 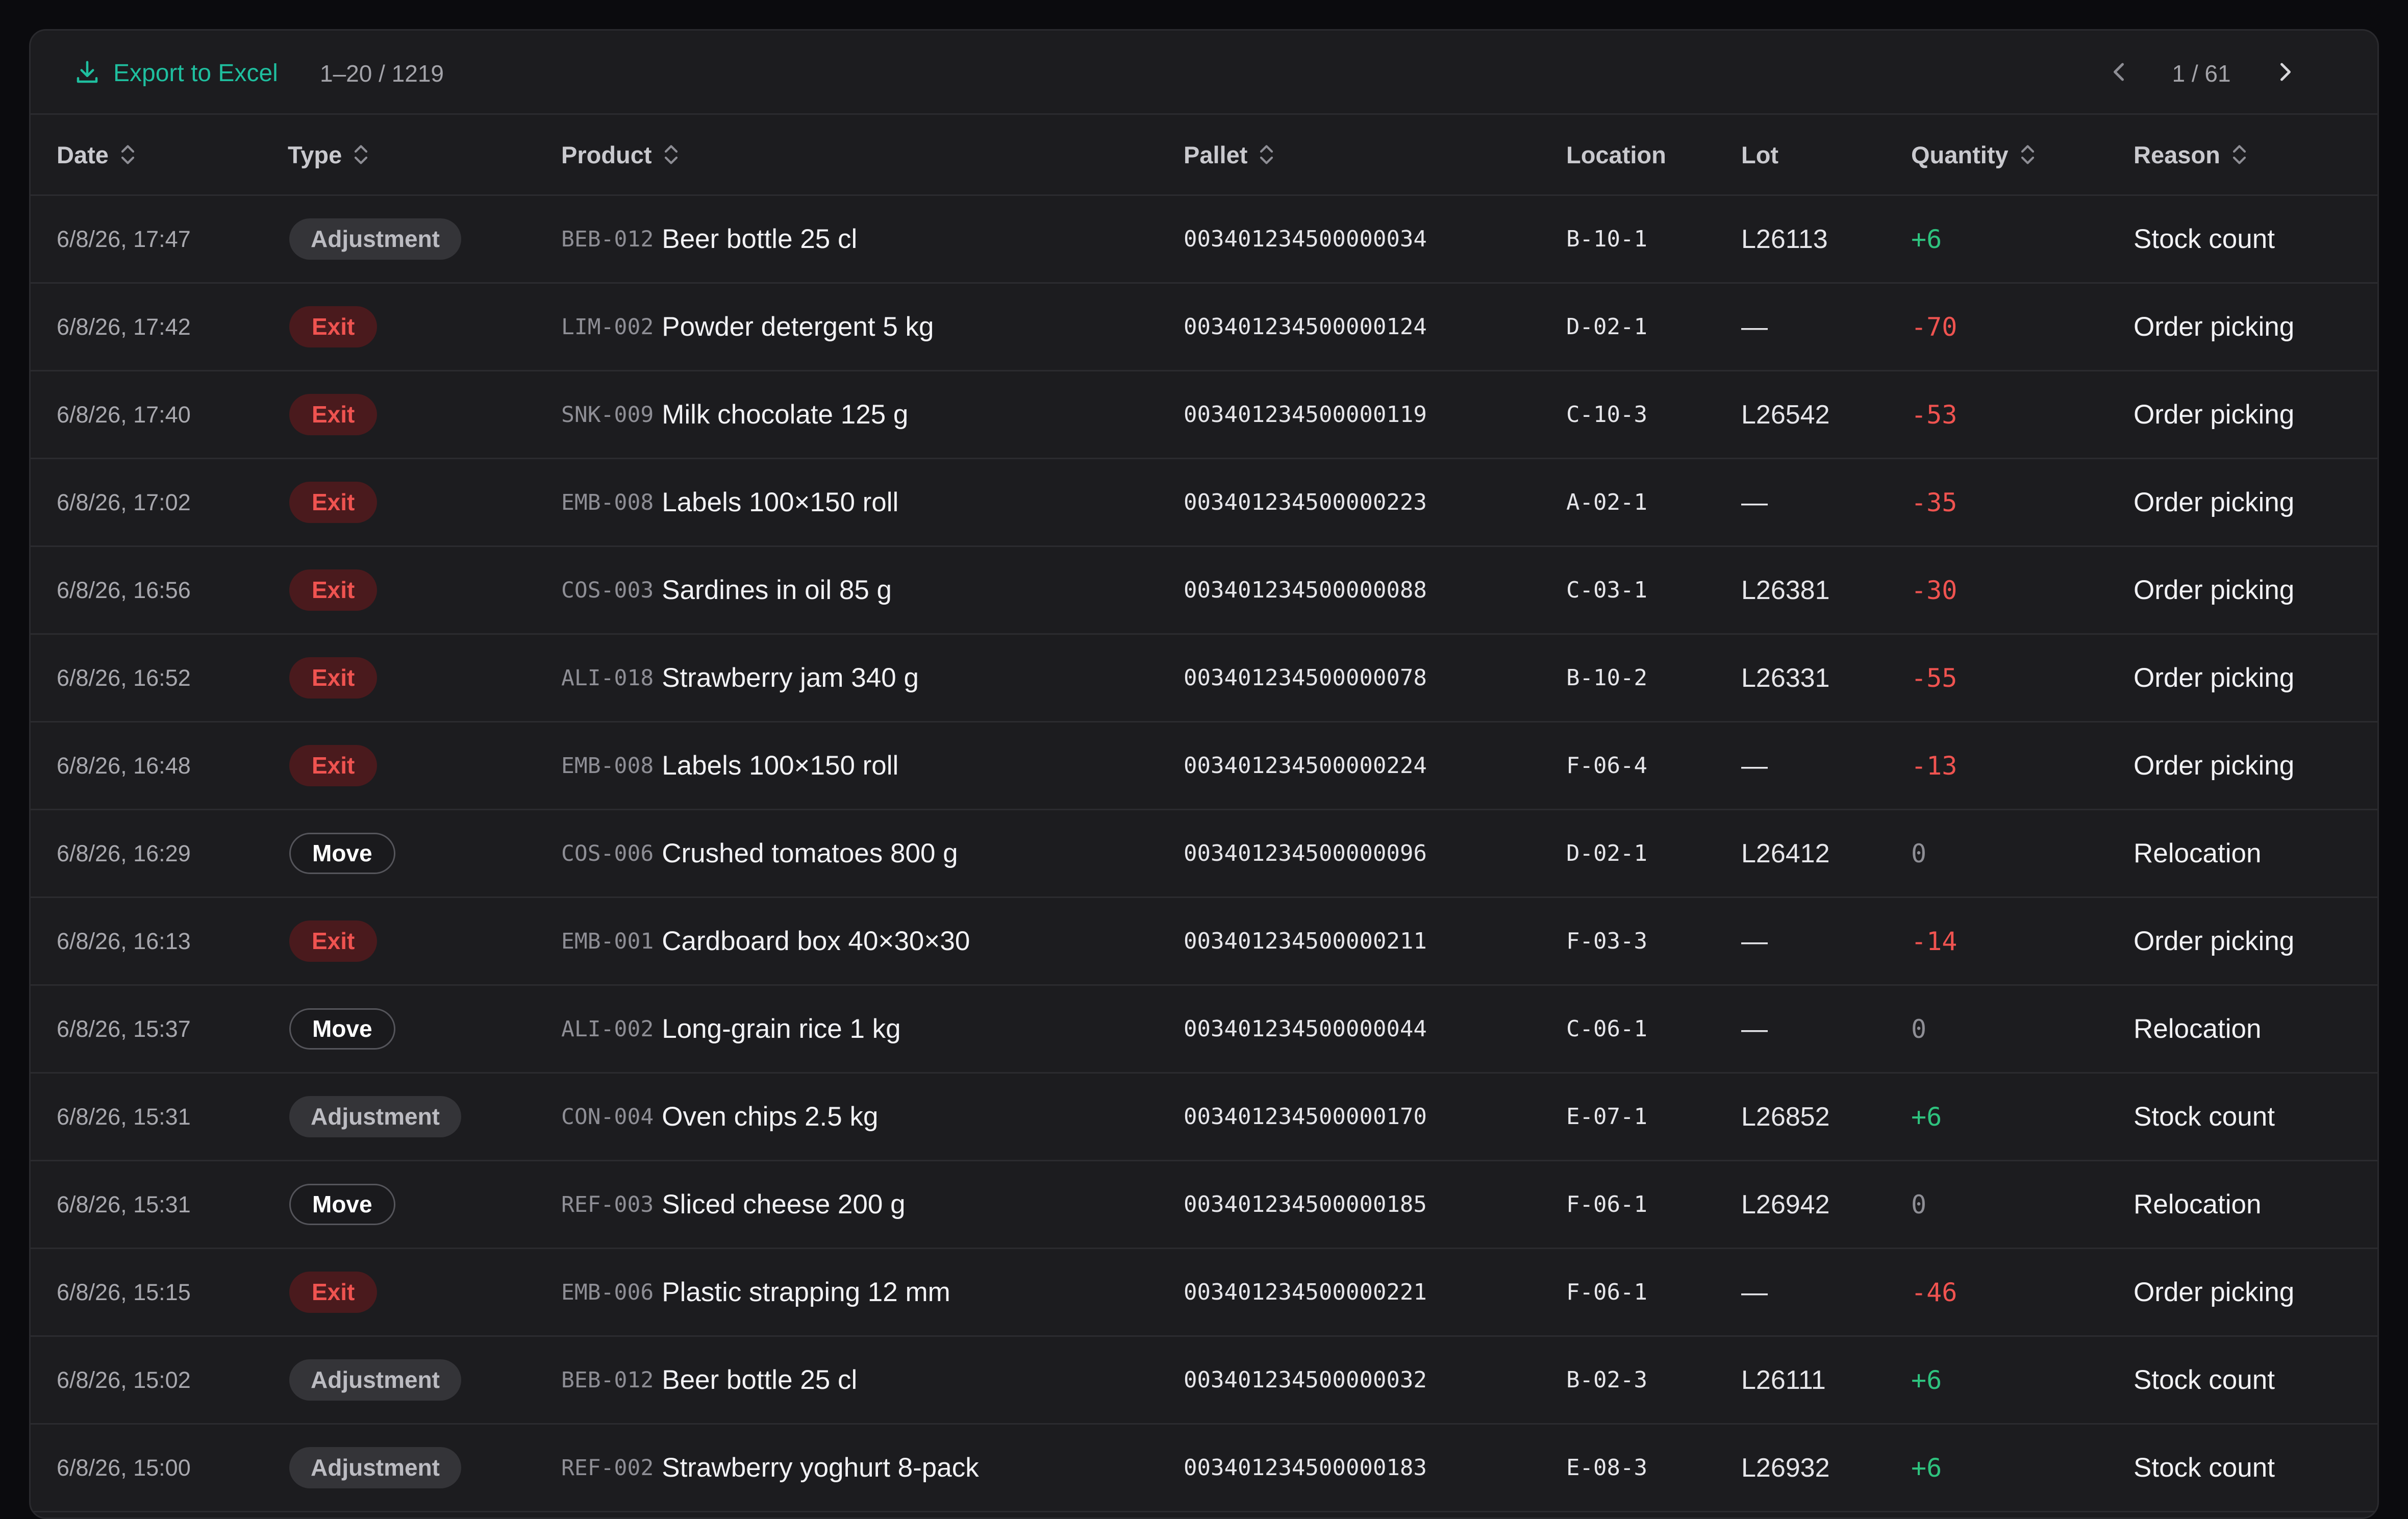 I want to click on date-cell: 6/8/26, 16:29, so click(x=124, y=853).